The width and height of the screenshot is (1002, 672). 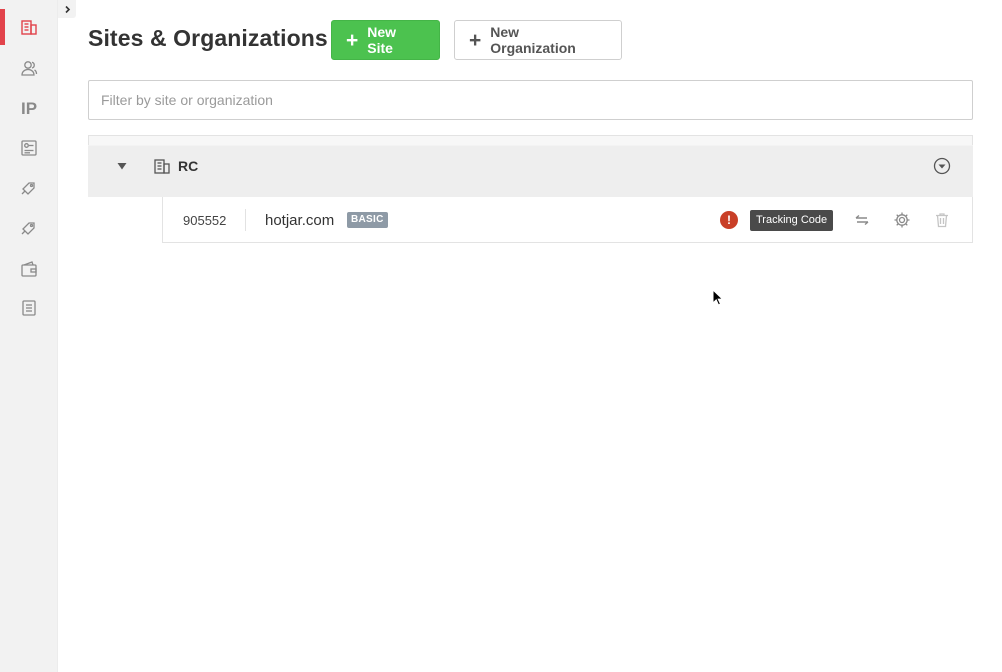 I want to click on organization-header-row, so click(x=530, y=171).